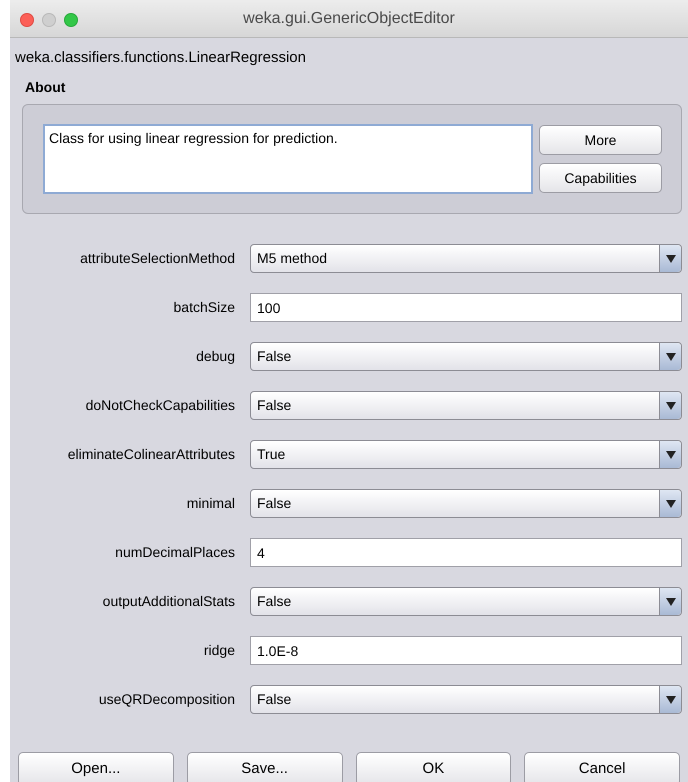 The image size is (688, 782). I want to click on property-label: debug, so click(215, 356).